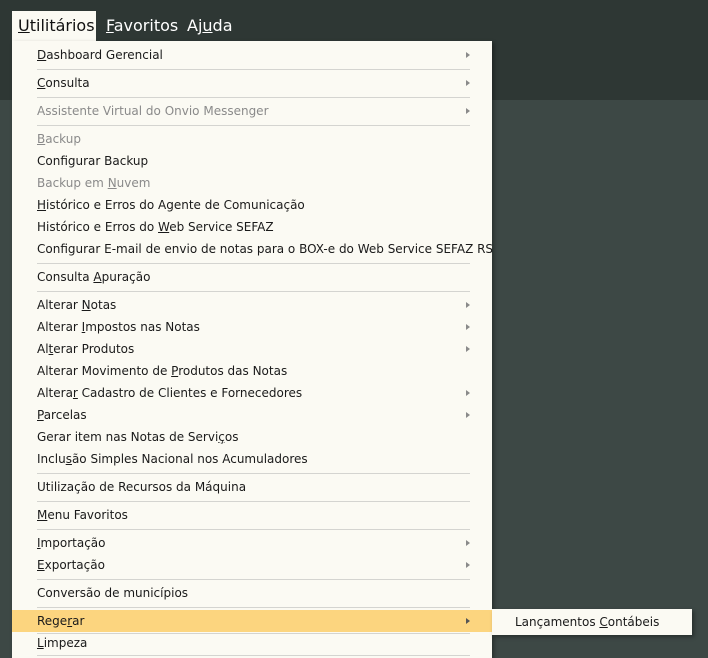 The width and height of the screenshot is (708, 658). What do you see at coordinates (252, 593) in the screenshot?
I see `menu-item-conversao-municipios: Conversão de municípios` at bounding box center [252, 593].